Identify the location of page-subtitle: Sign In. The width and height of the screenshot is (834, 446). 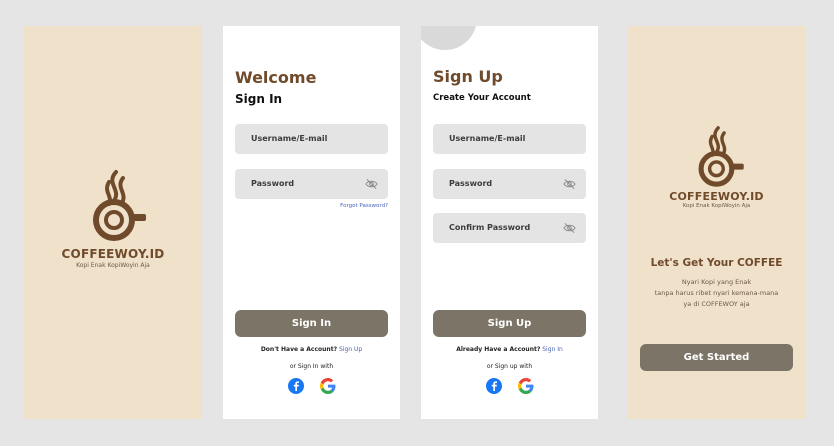
(259, 99).